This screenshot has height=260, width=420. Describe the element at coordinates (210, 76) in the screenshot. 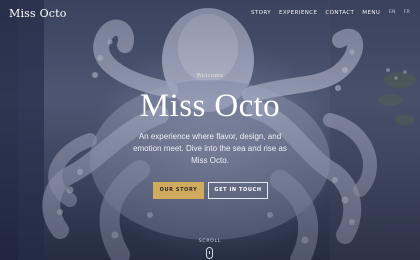

I see `hero-eyebrow: Welcome` at that location.